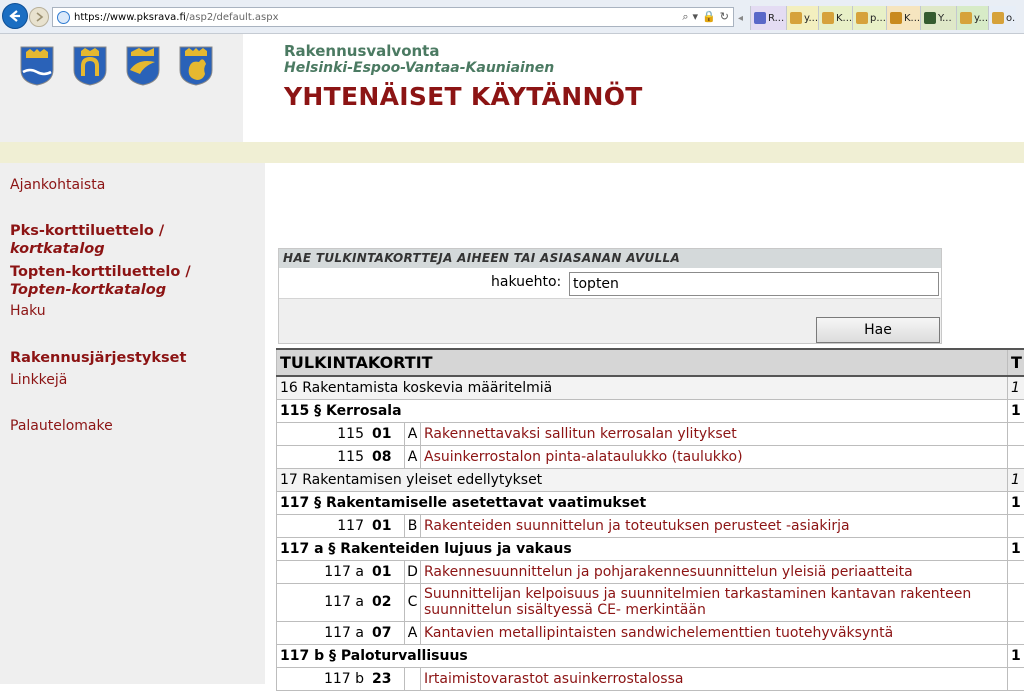 The height and width of the screenshot is (691, 1024). Describe the element at coordinates (709, 17) in the screenshot. I see `lock-icon: 🔒` at that location.